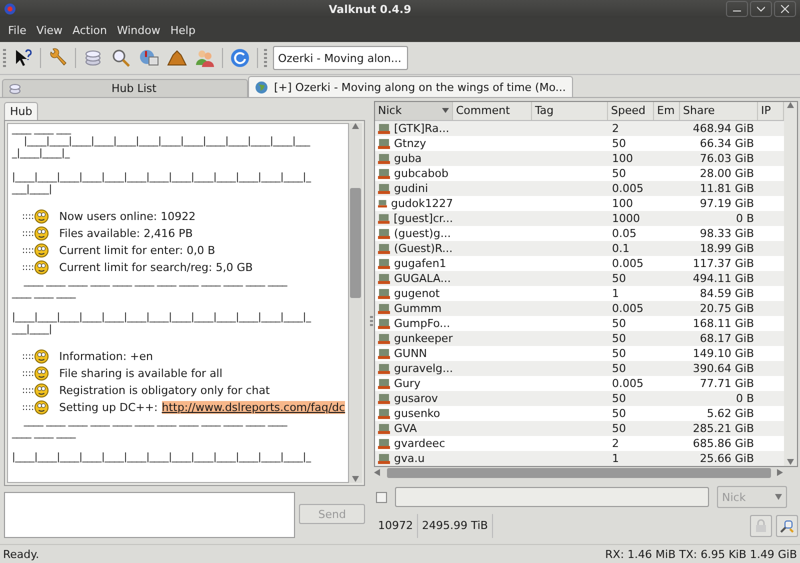 The width and height of the screenshot is (800, 563). Describe the element at coordinates (723, 368) in the screenshot. I see `share-cell-text: 390.64 GiB` at that location.